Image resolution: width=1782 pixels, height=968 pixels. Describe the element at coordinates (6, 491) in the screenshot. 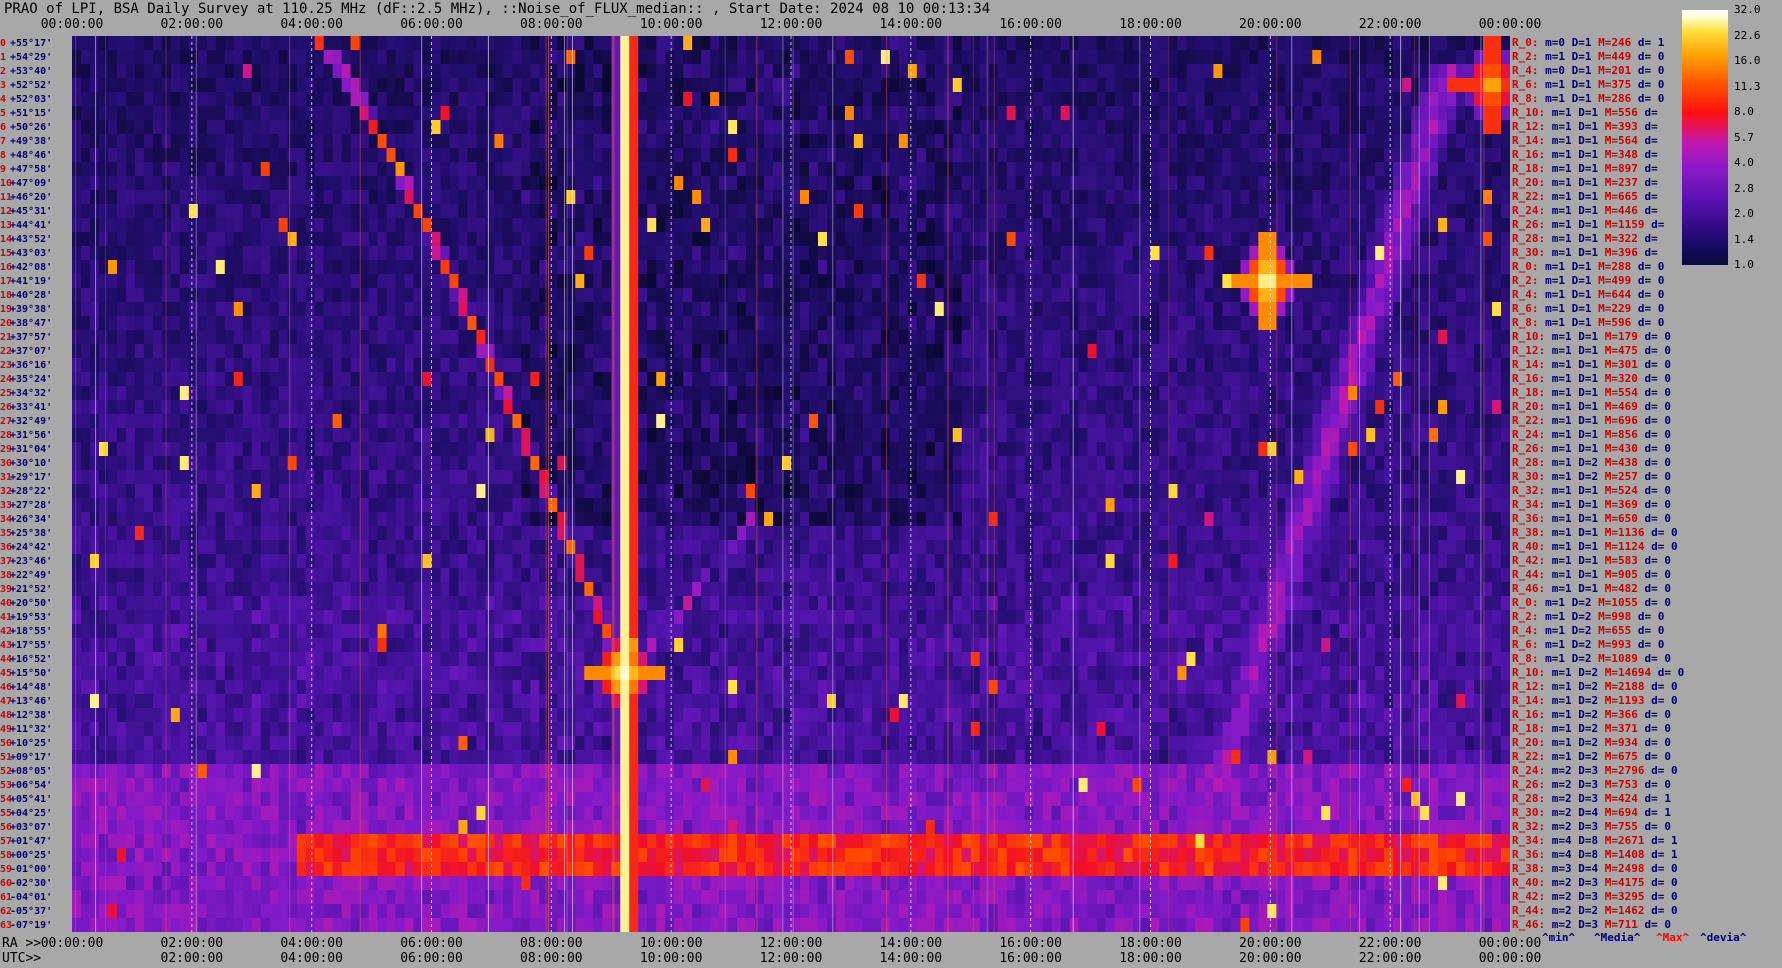

I see `row-index: 32` at that location.